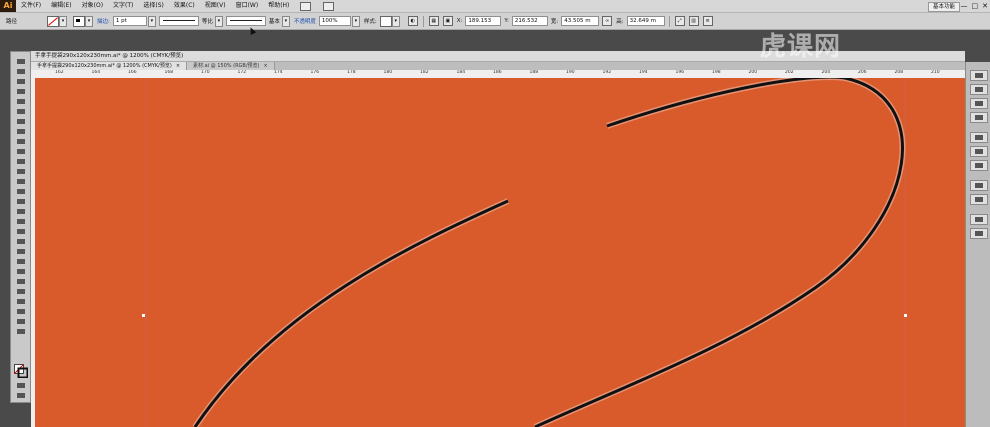 This screenshot has height=427, width=990. Describe the element at coordinates (412, 21) in the screenshot. I see `recolor-icon: ◐` at that location.